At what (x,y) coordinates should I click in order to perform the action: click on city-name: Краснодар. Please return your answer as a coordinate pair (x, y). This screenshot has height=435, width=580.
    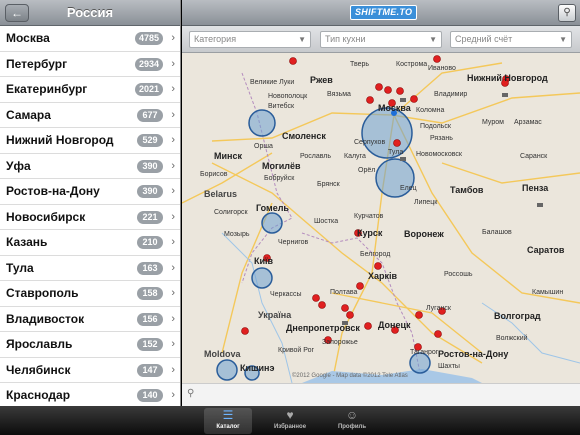
    Looking at the image, I should click on (38, 395).